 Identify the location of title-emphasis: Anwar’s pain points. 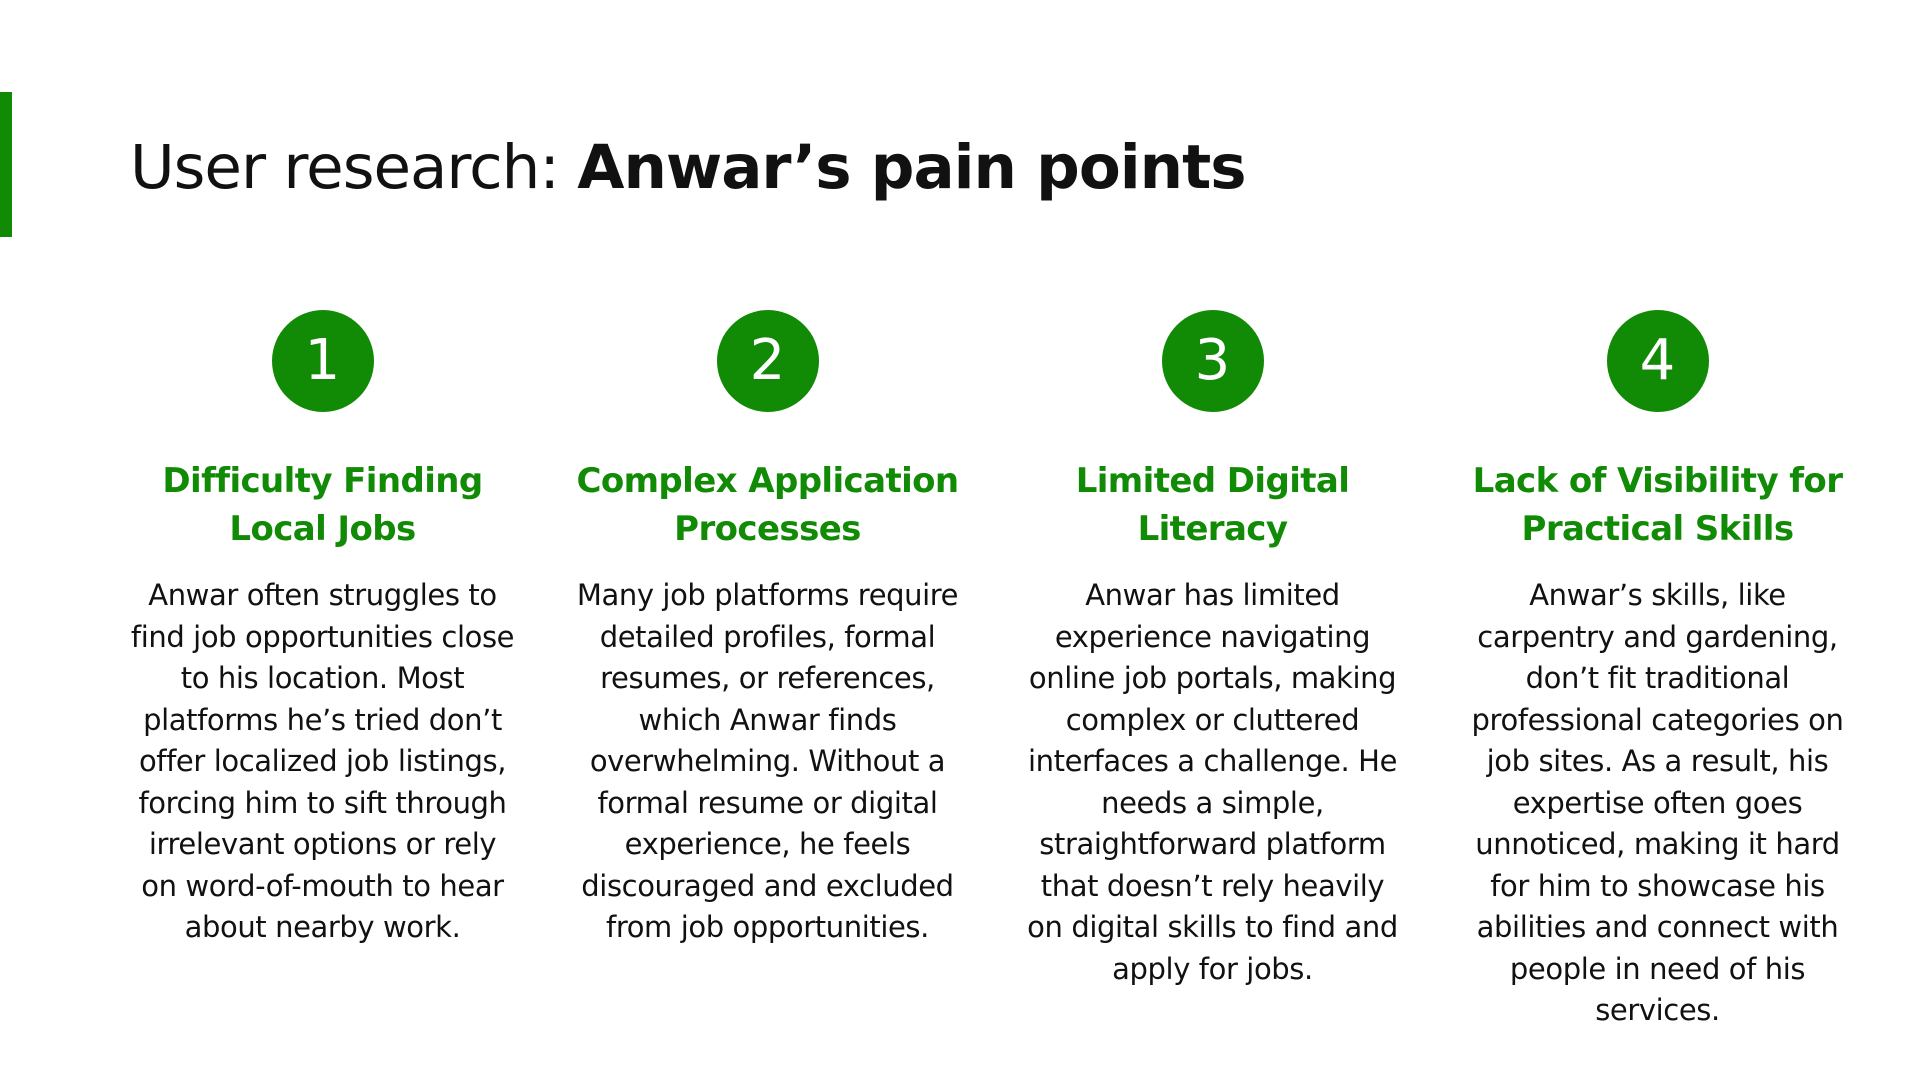
(911, 167).